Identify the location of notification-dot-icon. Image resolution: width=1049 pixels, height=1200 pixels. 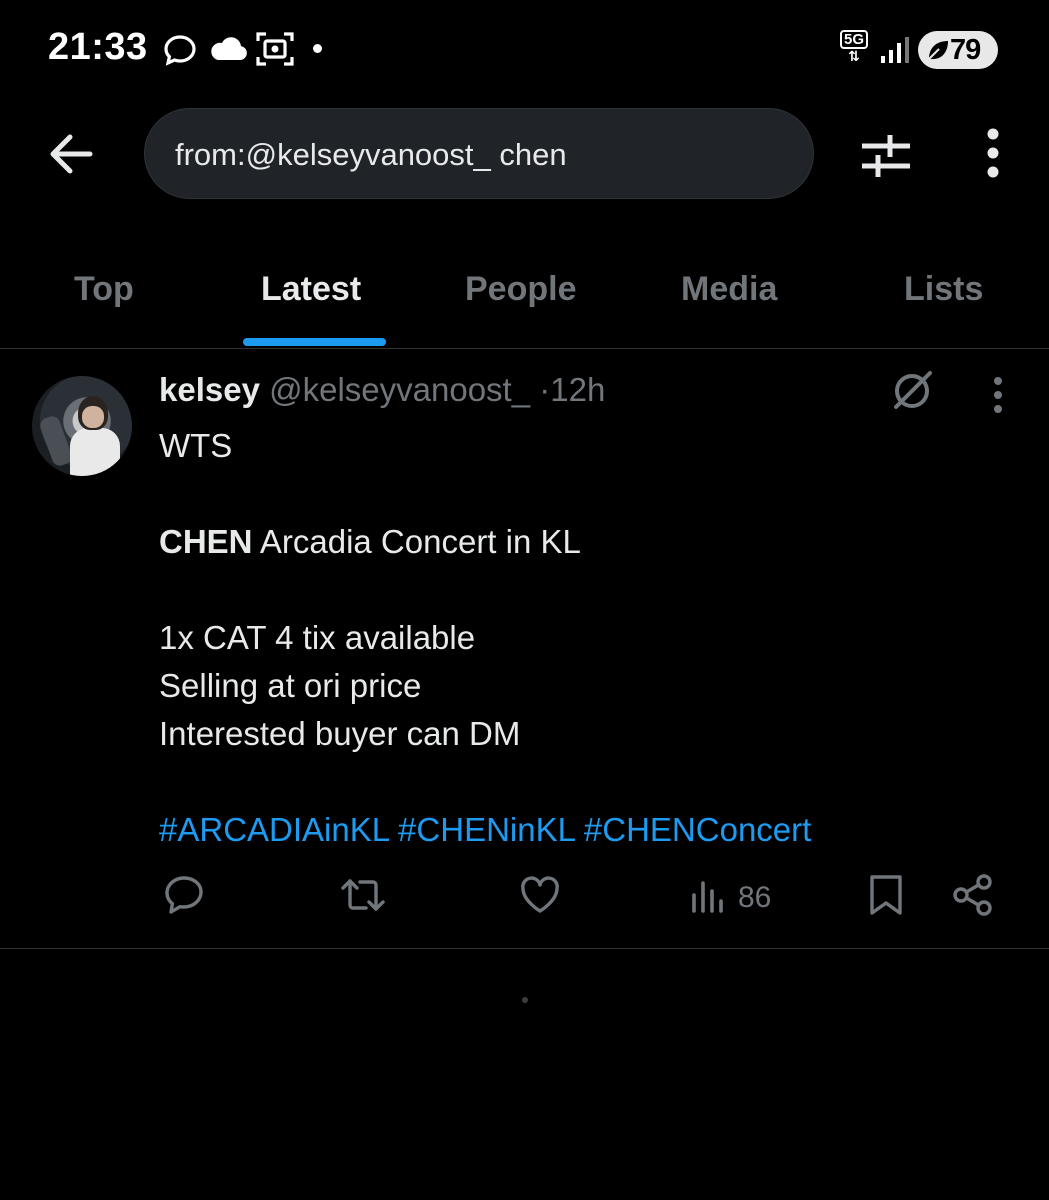
(317, 48).